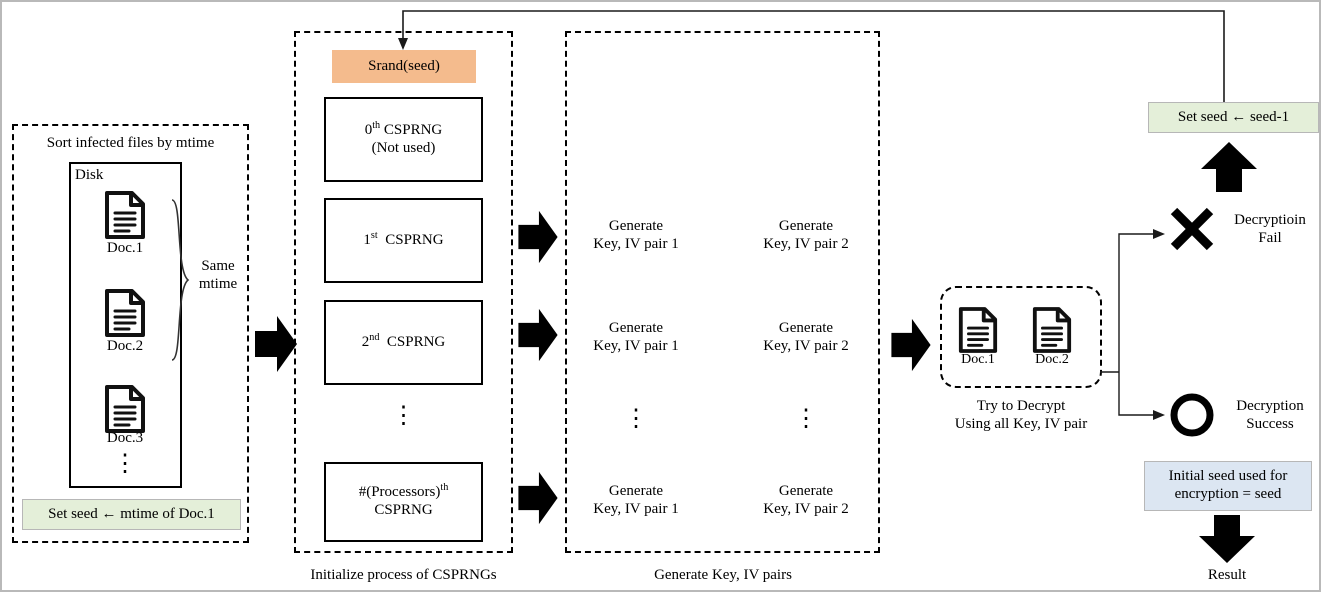 The image size is (1321, 592). Describe the element at coordinates (1052, 359) in the screenshot. I see `decrypt-doc-label-2: Doc.2` at that location.